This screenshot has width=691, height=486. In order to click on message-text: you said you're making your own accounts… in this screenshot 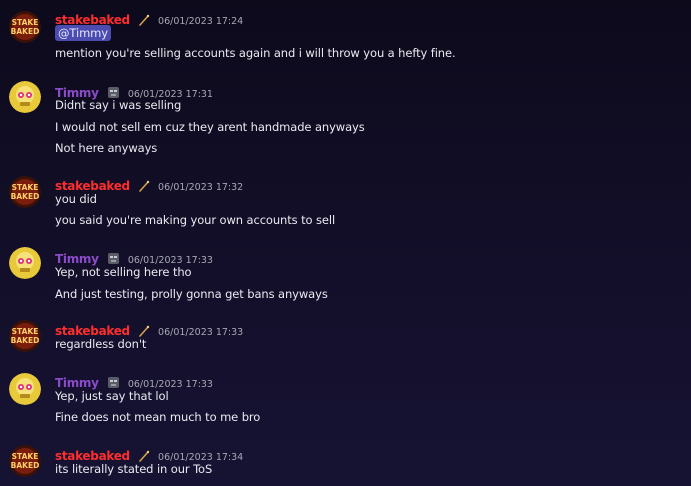, I will do `click(195, 220)`.